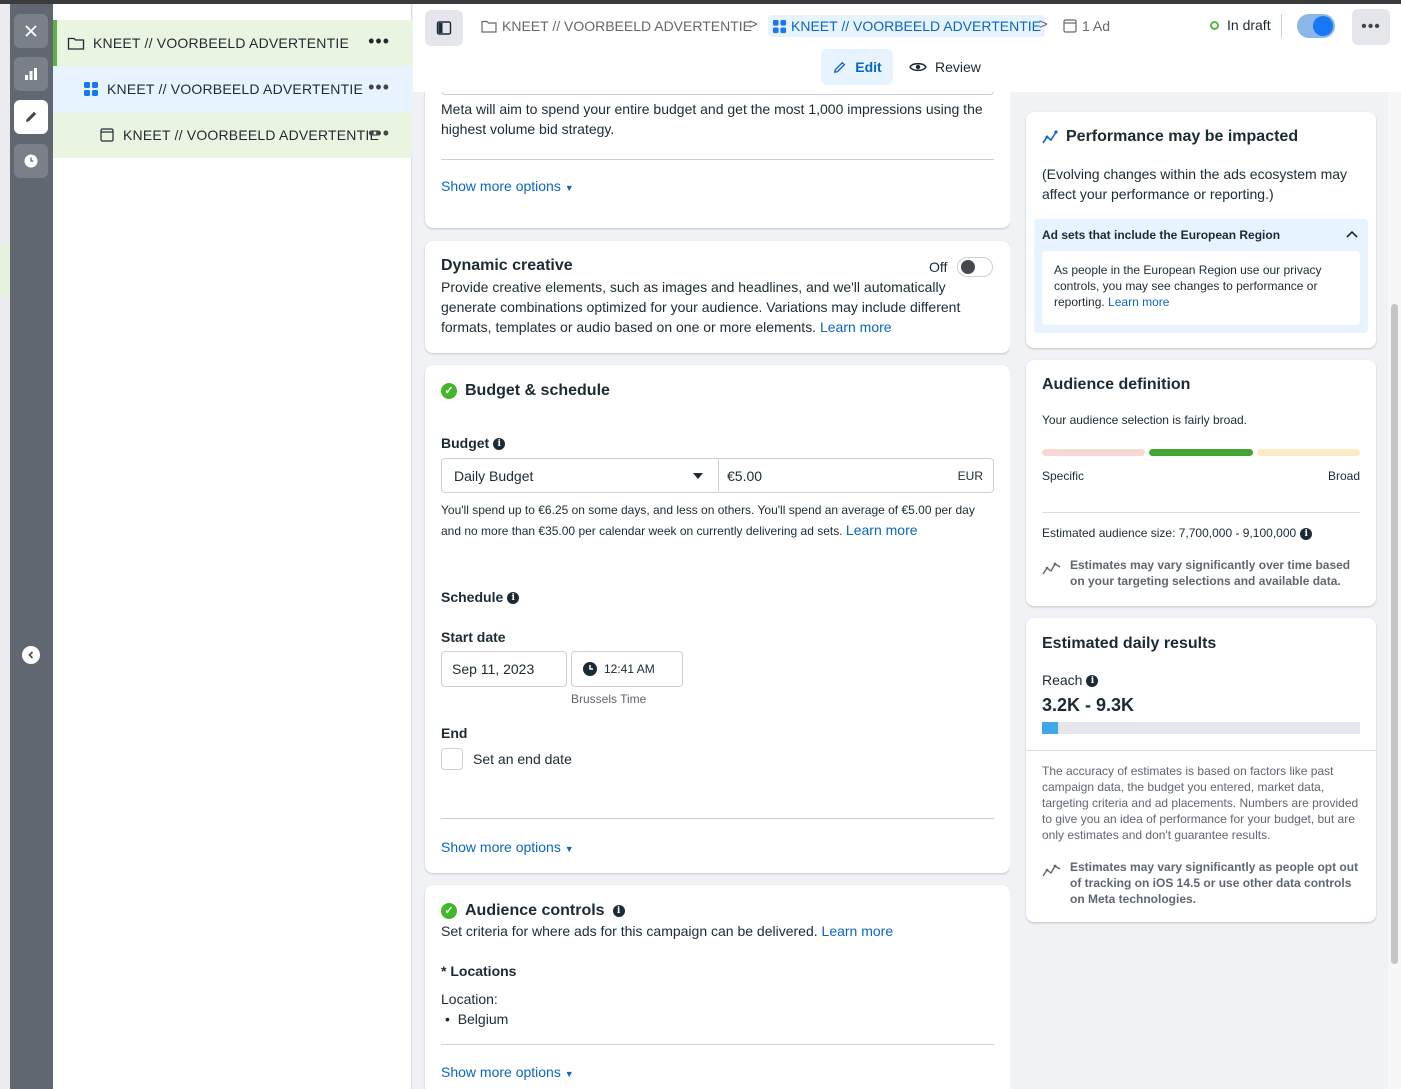  Describe the element at coordinates (569, 849) in the screenshot. I see `caret-down-icon: ▼` at that location.